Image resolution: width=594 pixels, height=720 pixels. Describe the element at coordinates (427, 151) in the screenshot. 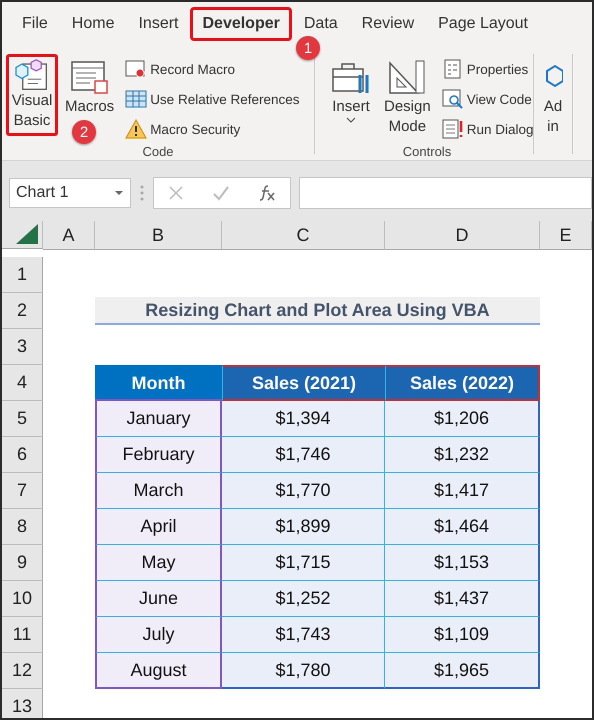

I see `group-label: Controls` at that location.